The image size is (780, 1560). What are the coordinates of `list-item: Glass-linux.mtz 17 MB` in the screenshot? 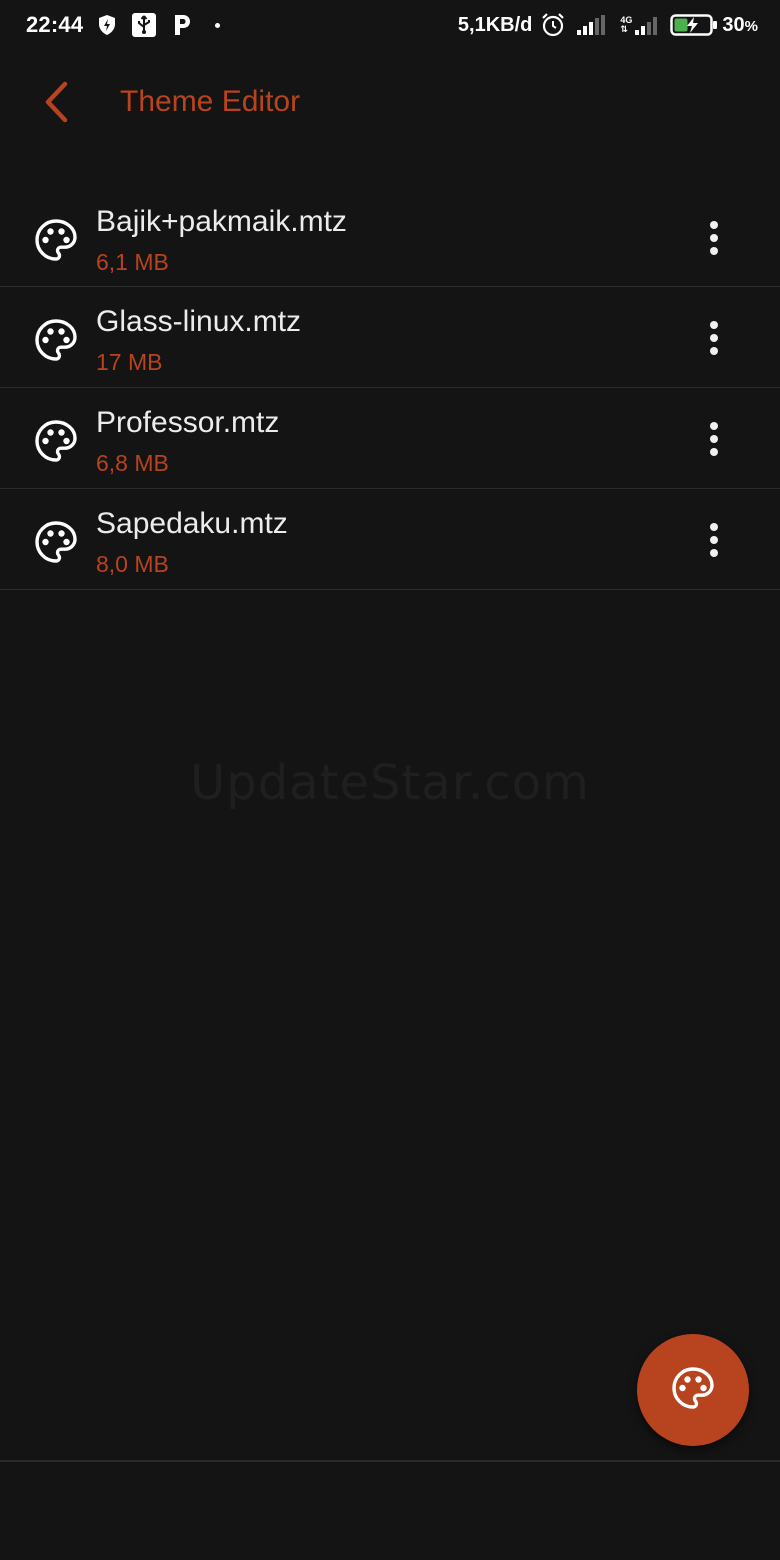 It's located at (390, 337).